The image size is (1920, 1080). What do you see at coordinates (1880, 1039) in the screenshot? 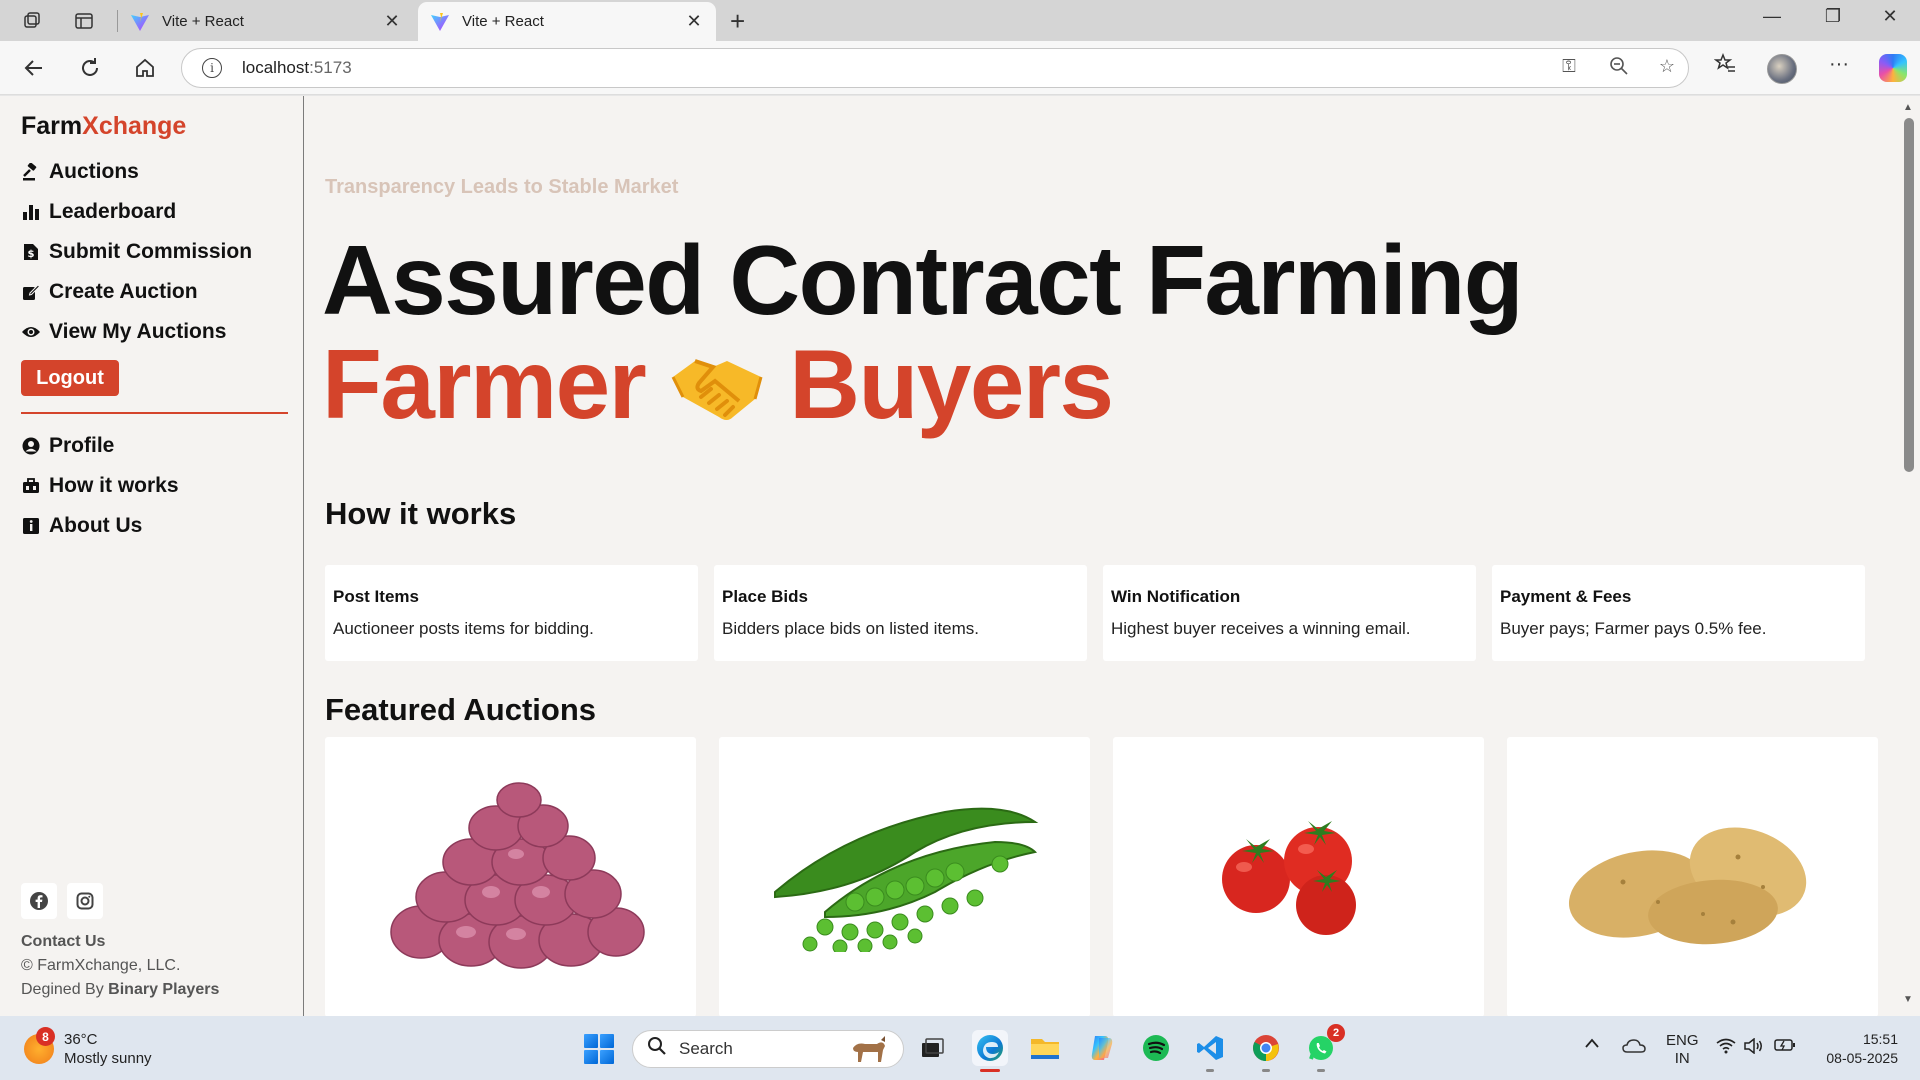
I see `clock-time: 15:51` at bounding box center [1880, 1039].